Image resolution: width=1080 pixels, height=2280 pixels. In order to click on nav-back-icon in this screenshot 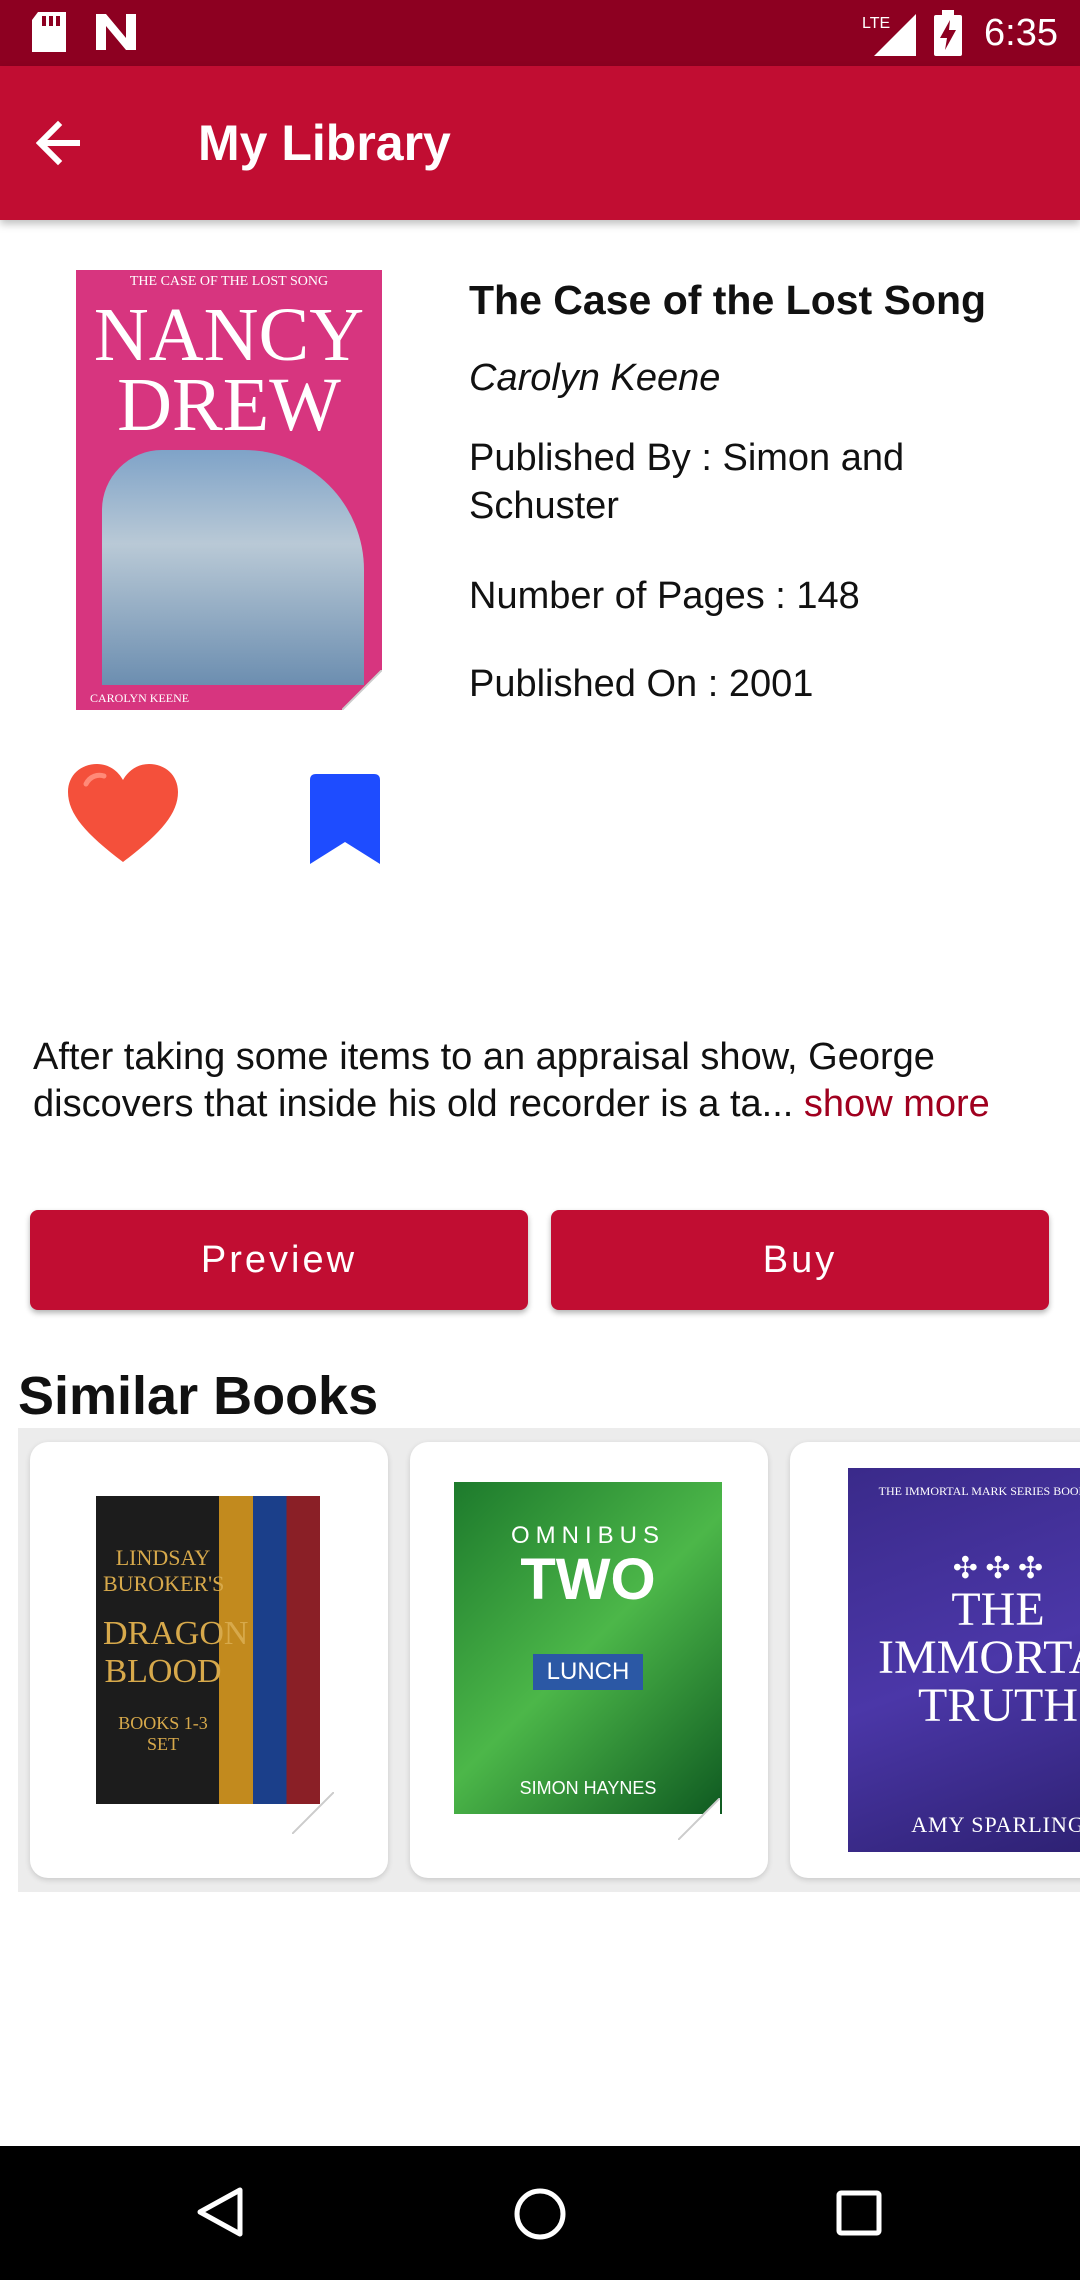, I will do `click(220, 2214)`.